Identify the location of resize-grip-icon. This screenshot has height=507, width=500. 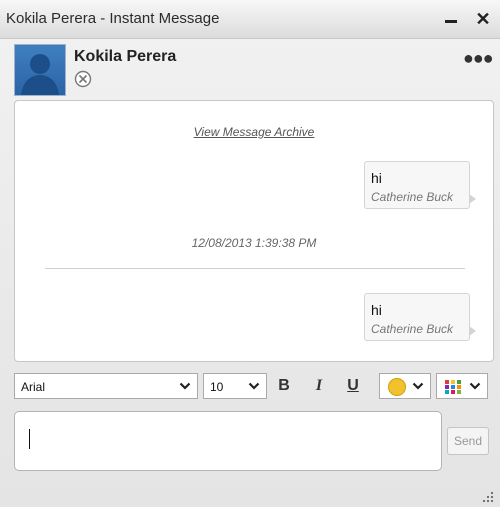
(487, 496).